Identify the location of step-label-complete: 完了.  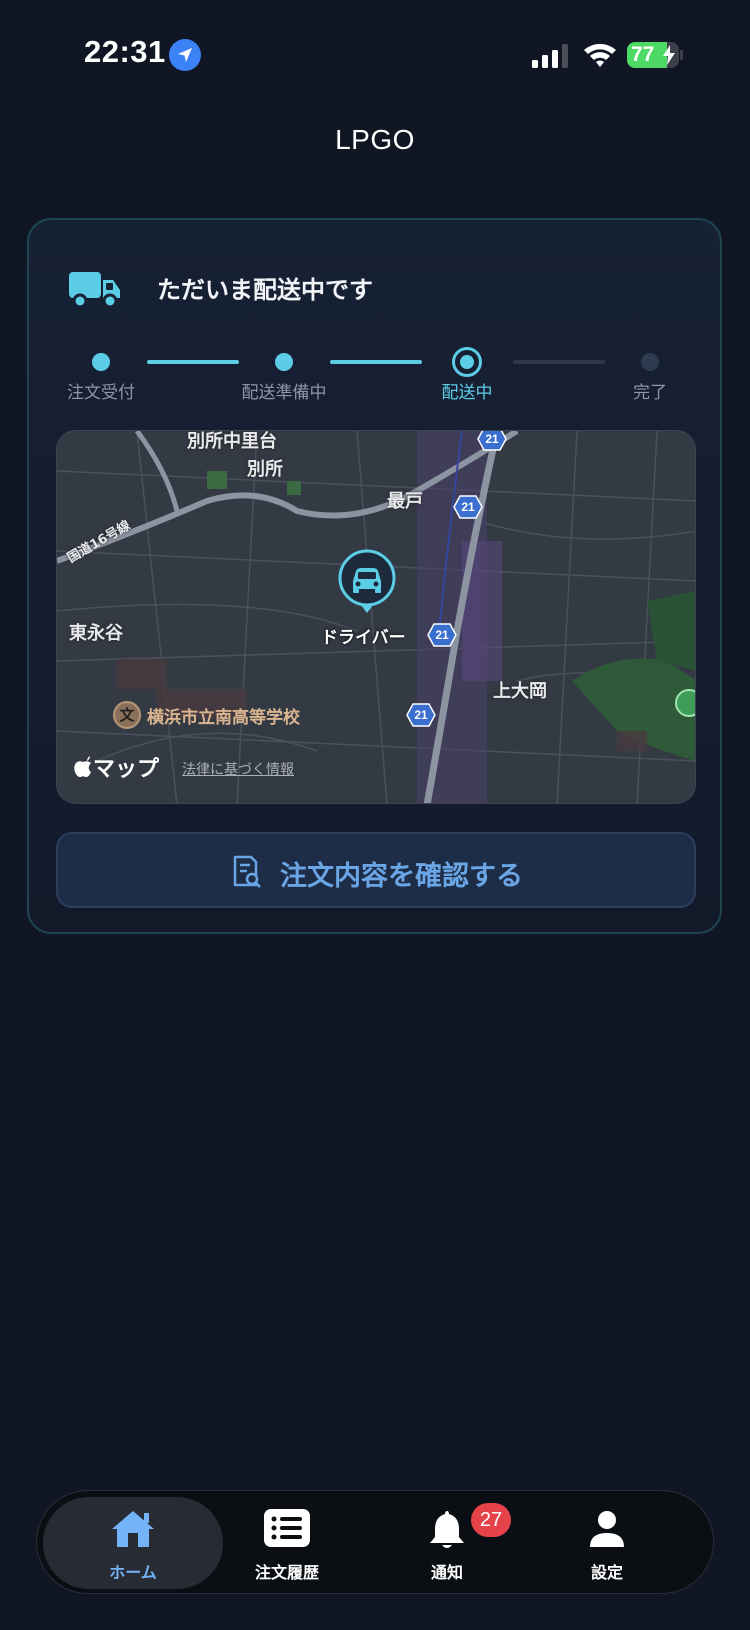
(650, 393).